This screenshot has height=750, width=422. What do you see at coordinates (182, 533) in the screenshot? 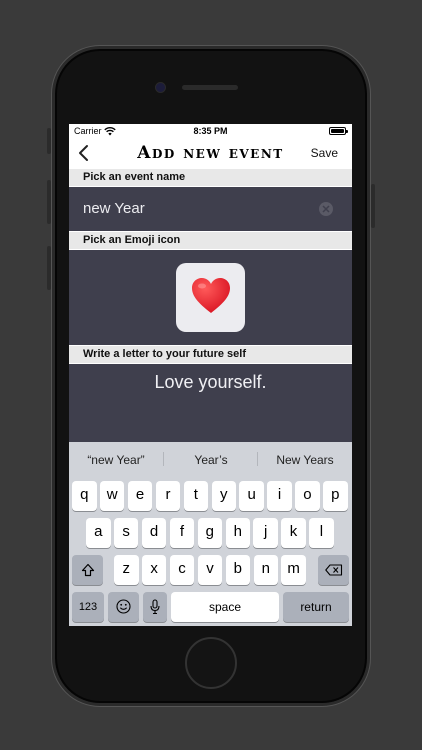
I see `key-f: f` at bounding box center [182, 533].